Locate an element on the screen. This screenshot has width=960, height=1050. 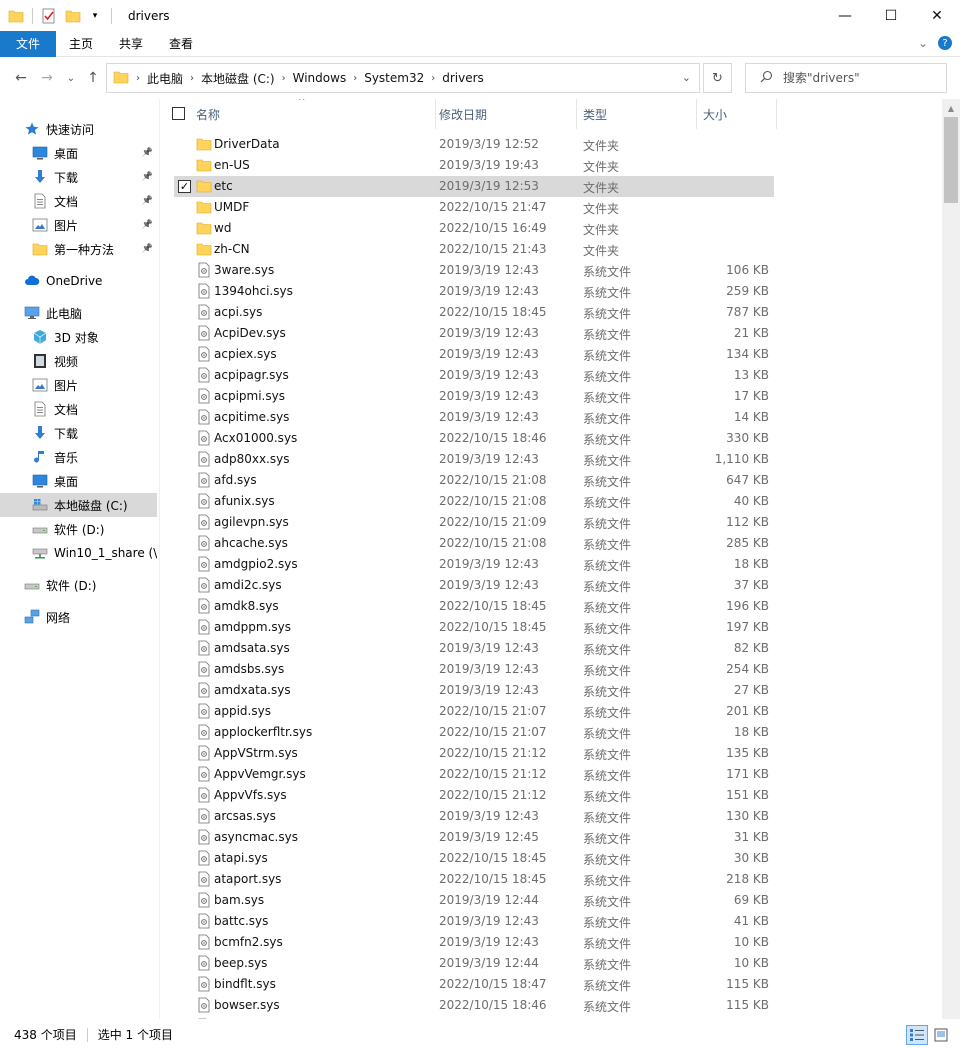
sidebar-item: 文档 is located at coordinates (78, 409).